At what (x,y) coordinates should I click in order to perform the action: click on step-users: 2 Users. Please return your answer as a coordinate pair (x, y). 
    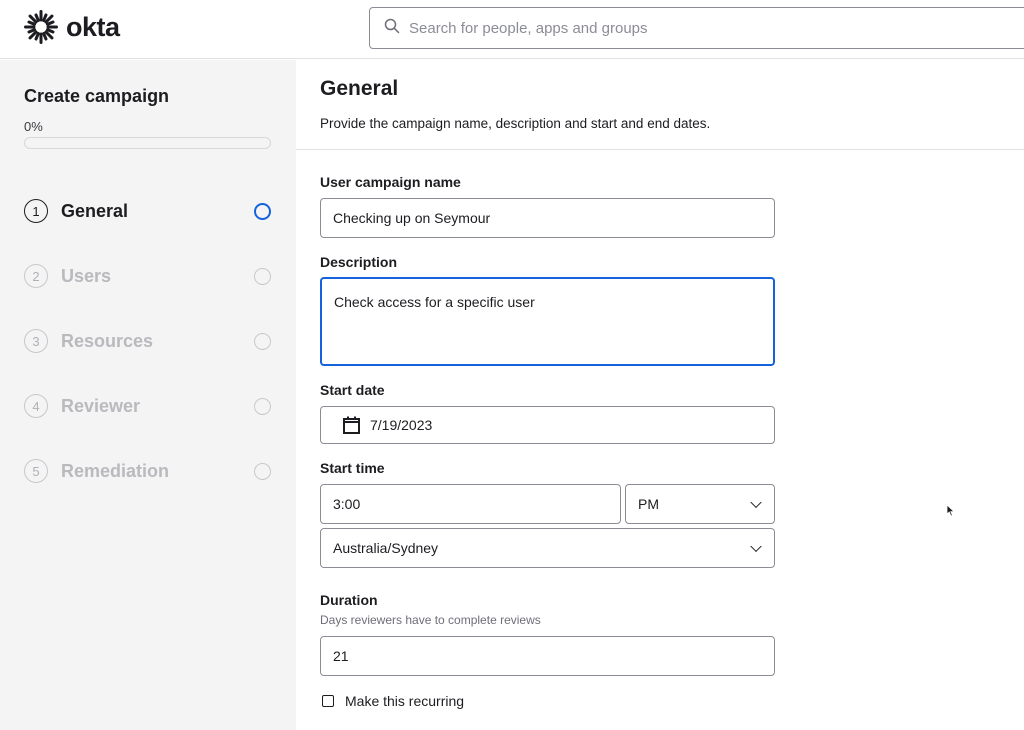
    Looking at the image, I should click on (152, 276).